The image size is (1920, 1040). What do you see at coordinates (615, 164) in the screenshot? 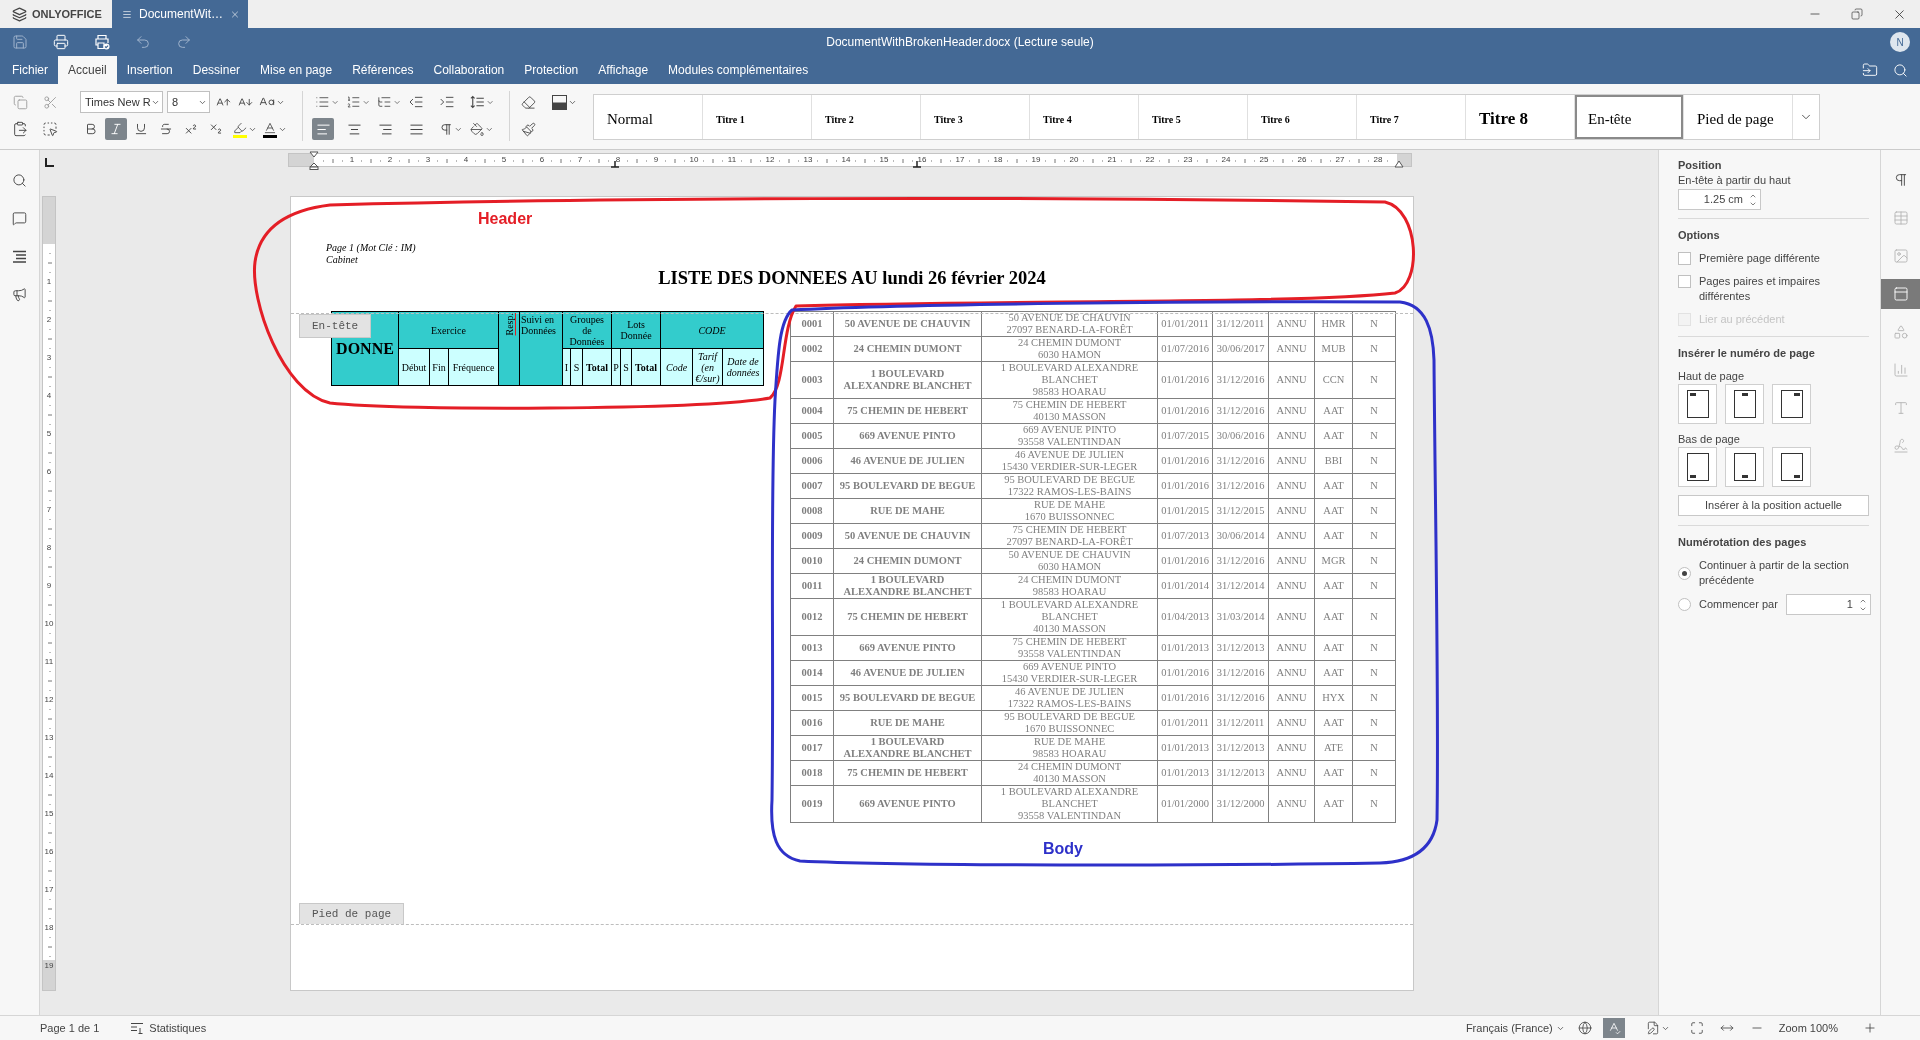
I see `tab-stop-icon` at bounding box center [615, 164].